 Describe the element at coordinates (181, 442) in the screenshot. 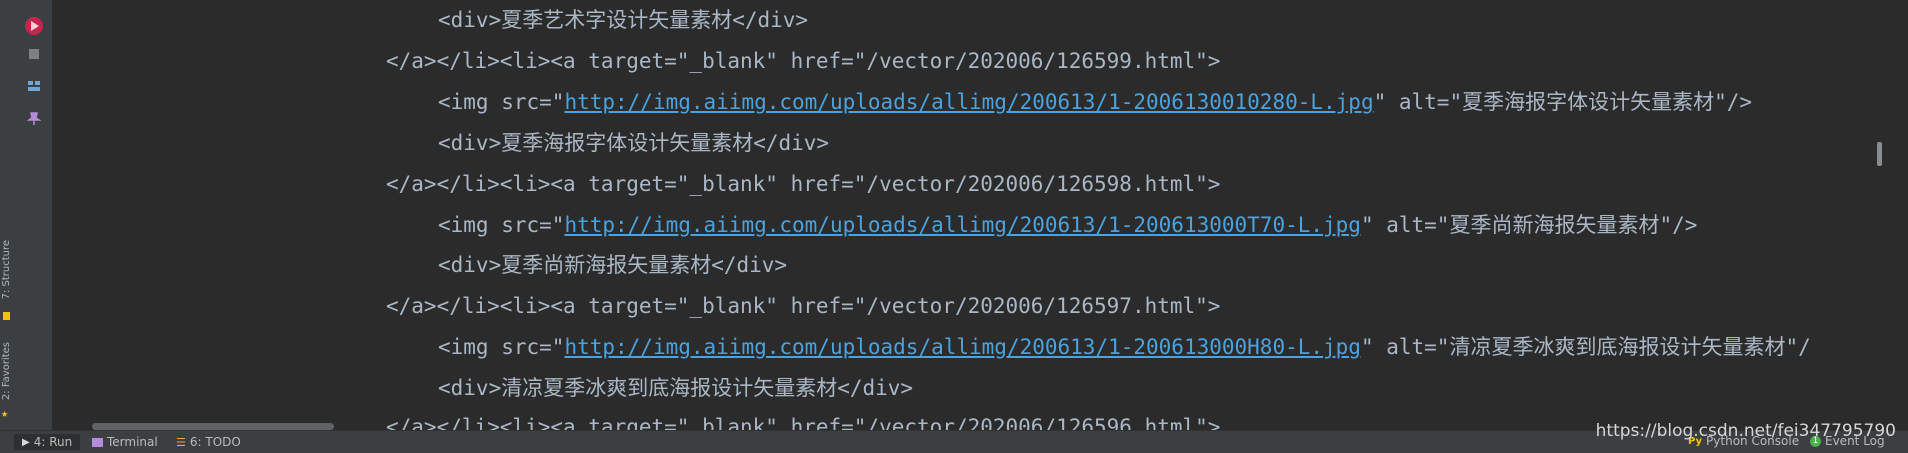

I see `todo-icon: ☰` at that location.